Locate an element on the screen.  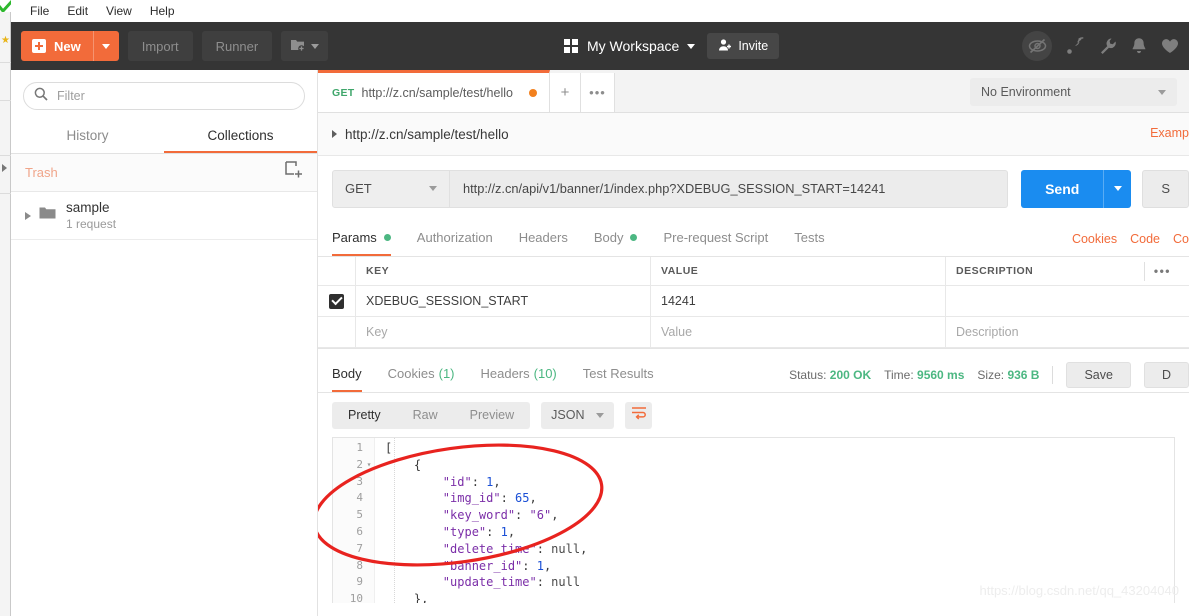
view-mode-preview: Preview is located at coordinates (492, 415).